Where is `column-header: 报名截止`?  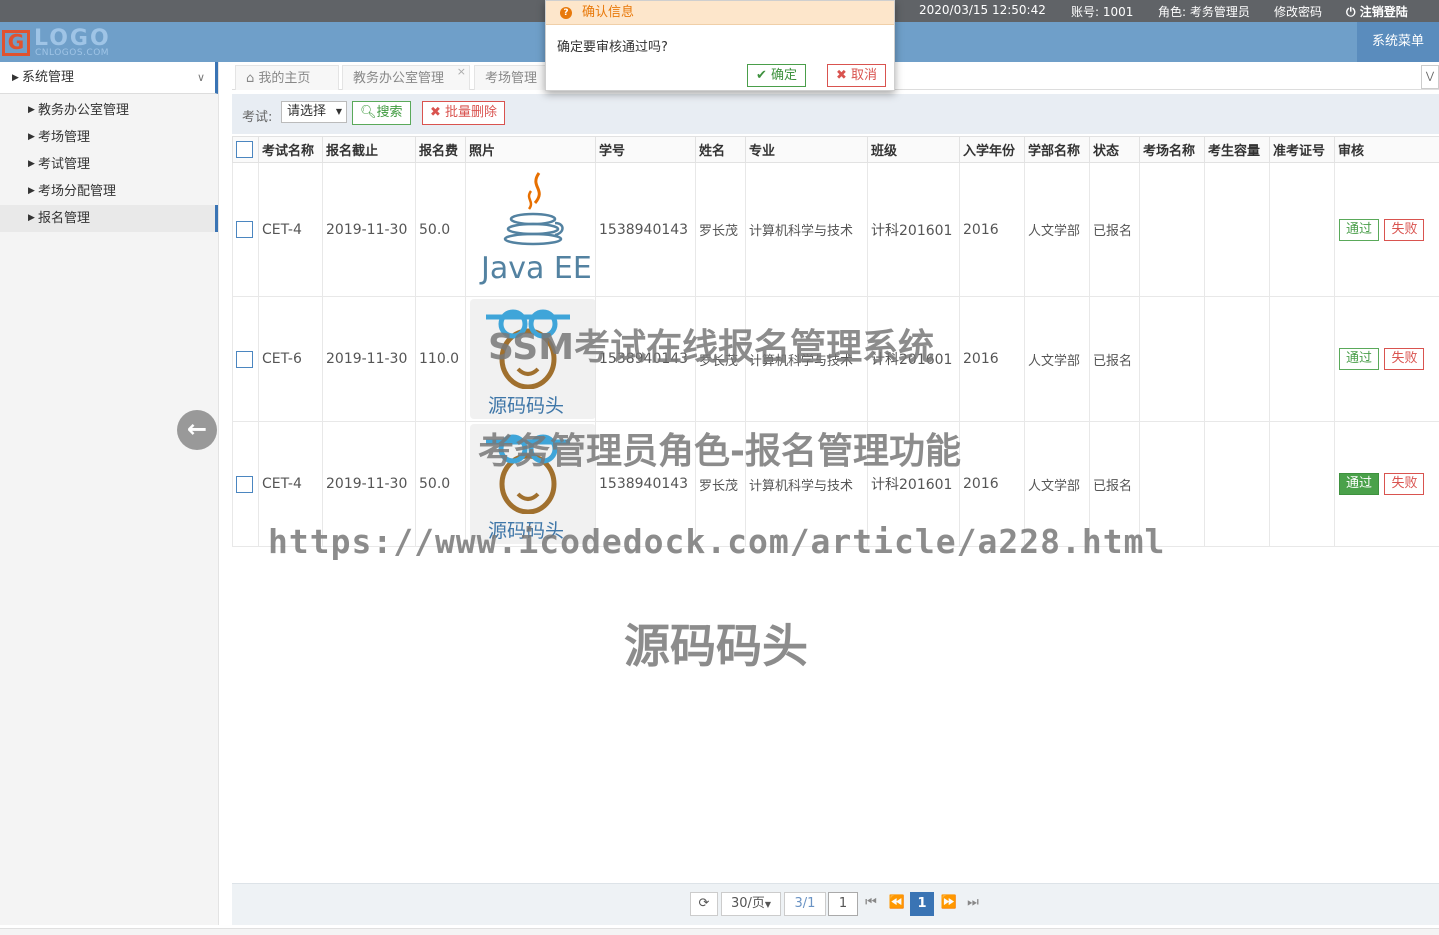 column-header: 报名截止 is located at coordinates (369, 149).